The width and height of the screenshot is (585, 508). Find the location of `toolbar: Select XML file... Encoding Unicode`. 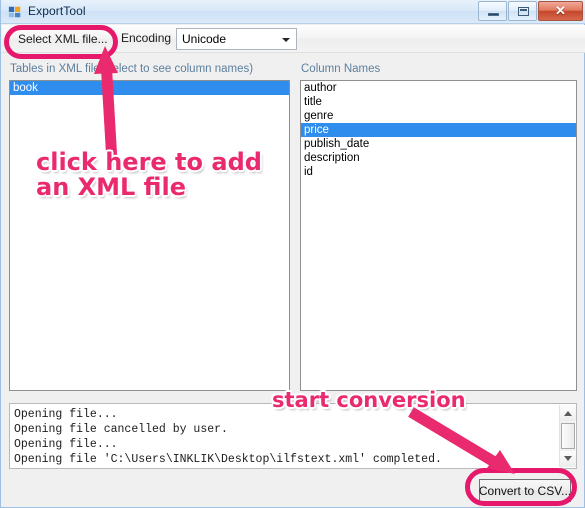

toolbar: Select XML file... Encoding Unicode is located at coordinates (293, 39).